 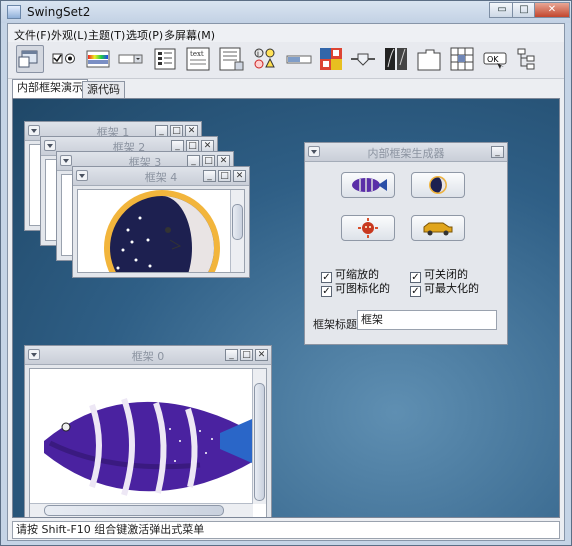 What do you see at coordinates (524, 10) in the screenshot?
I see `maximize-button: □` at bounding box center [524, 10].